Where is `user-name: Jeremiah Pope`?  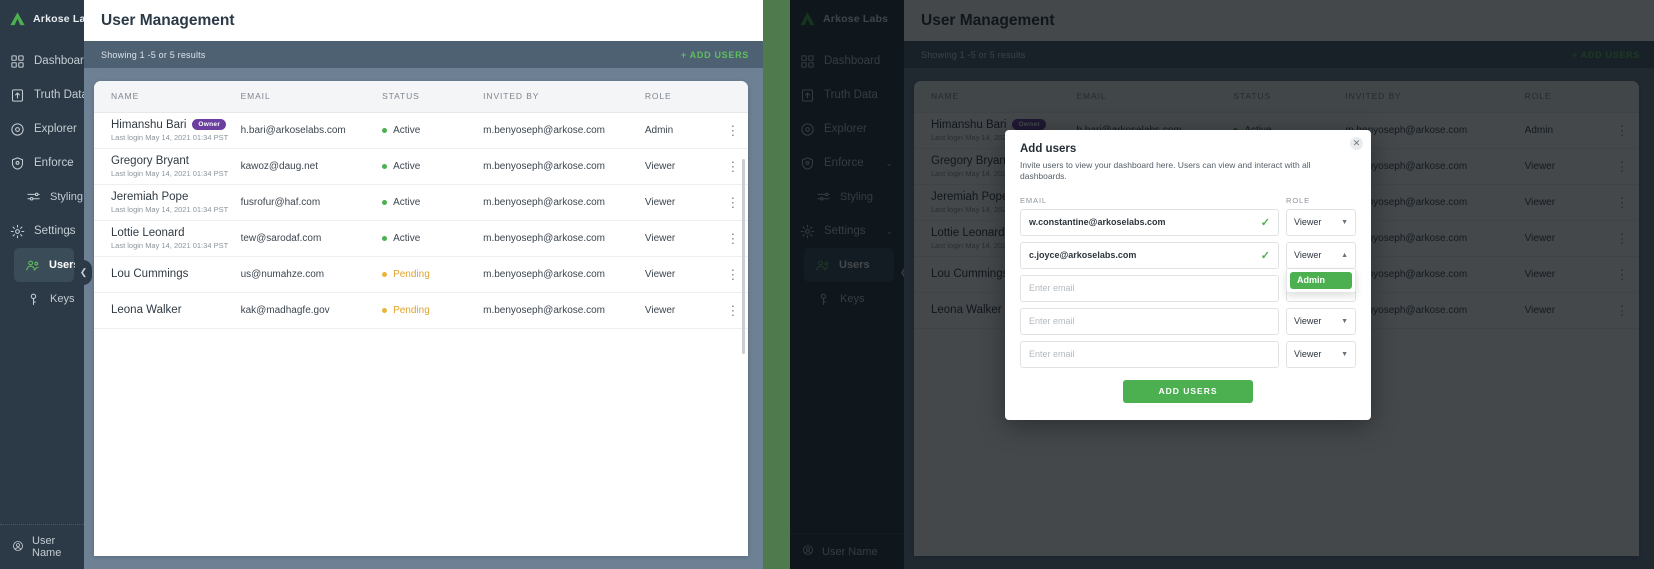 user-name: Jeremiah Pope is located at coordinates (176, 197).